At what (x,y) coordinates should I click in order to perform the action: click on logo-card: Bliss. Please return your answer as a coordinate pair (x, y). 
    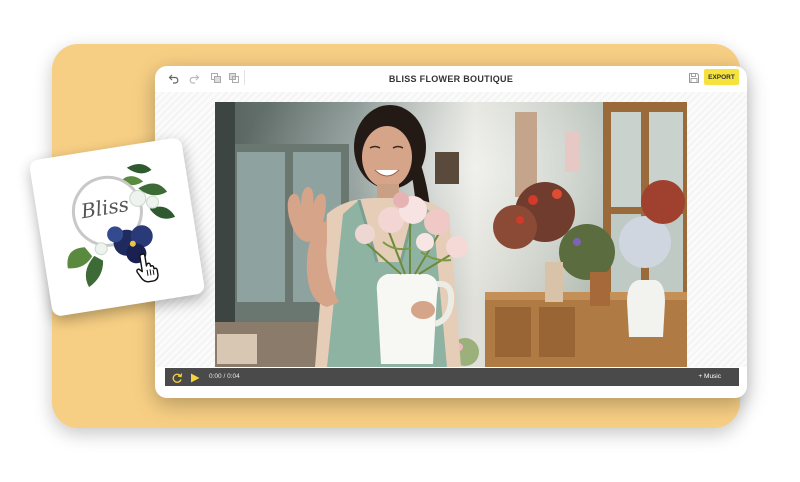
    Looking at the image, I should click on (117, 227).